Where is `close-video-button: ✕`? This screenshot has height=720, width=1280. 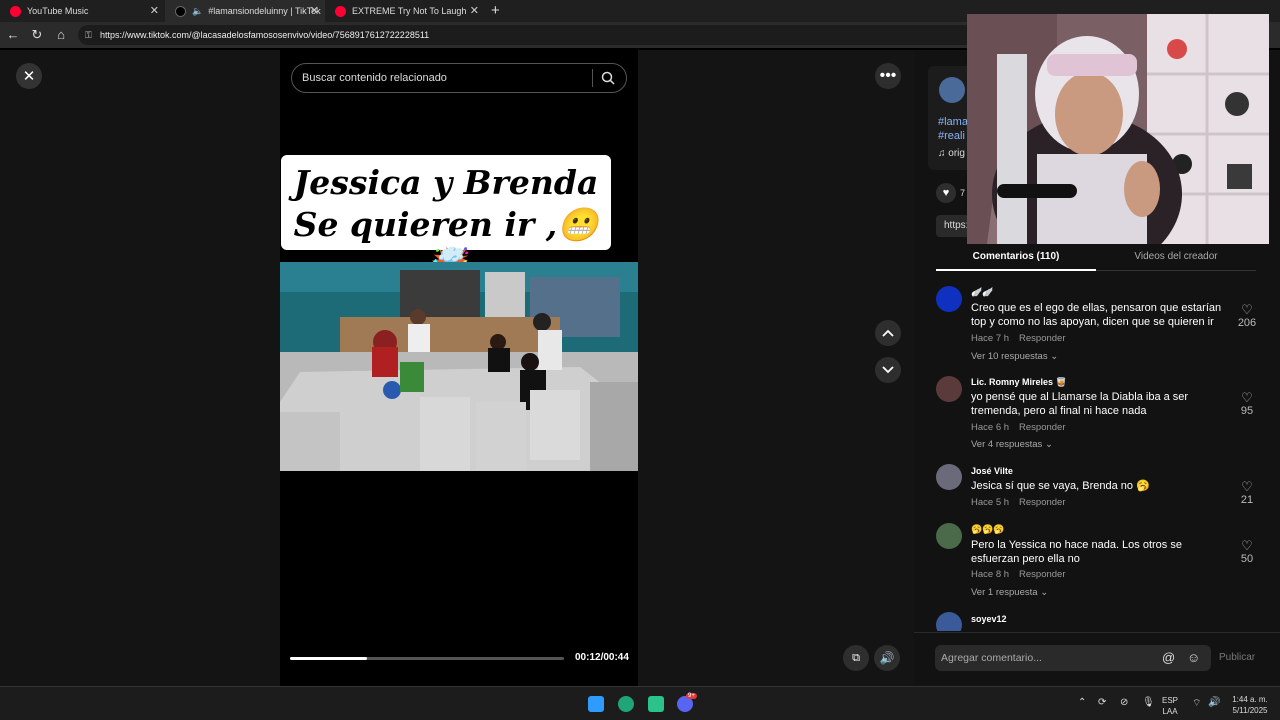
close-video-button: ✕ is located at coordinates (29, 76).